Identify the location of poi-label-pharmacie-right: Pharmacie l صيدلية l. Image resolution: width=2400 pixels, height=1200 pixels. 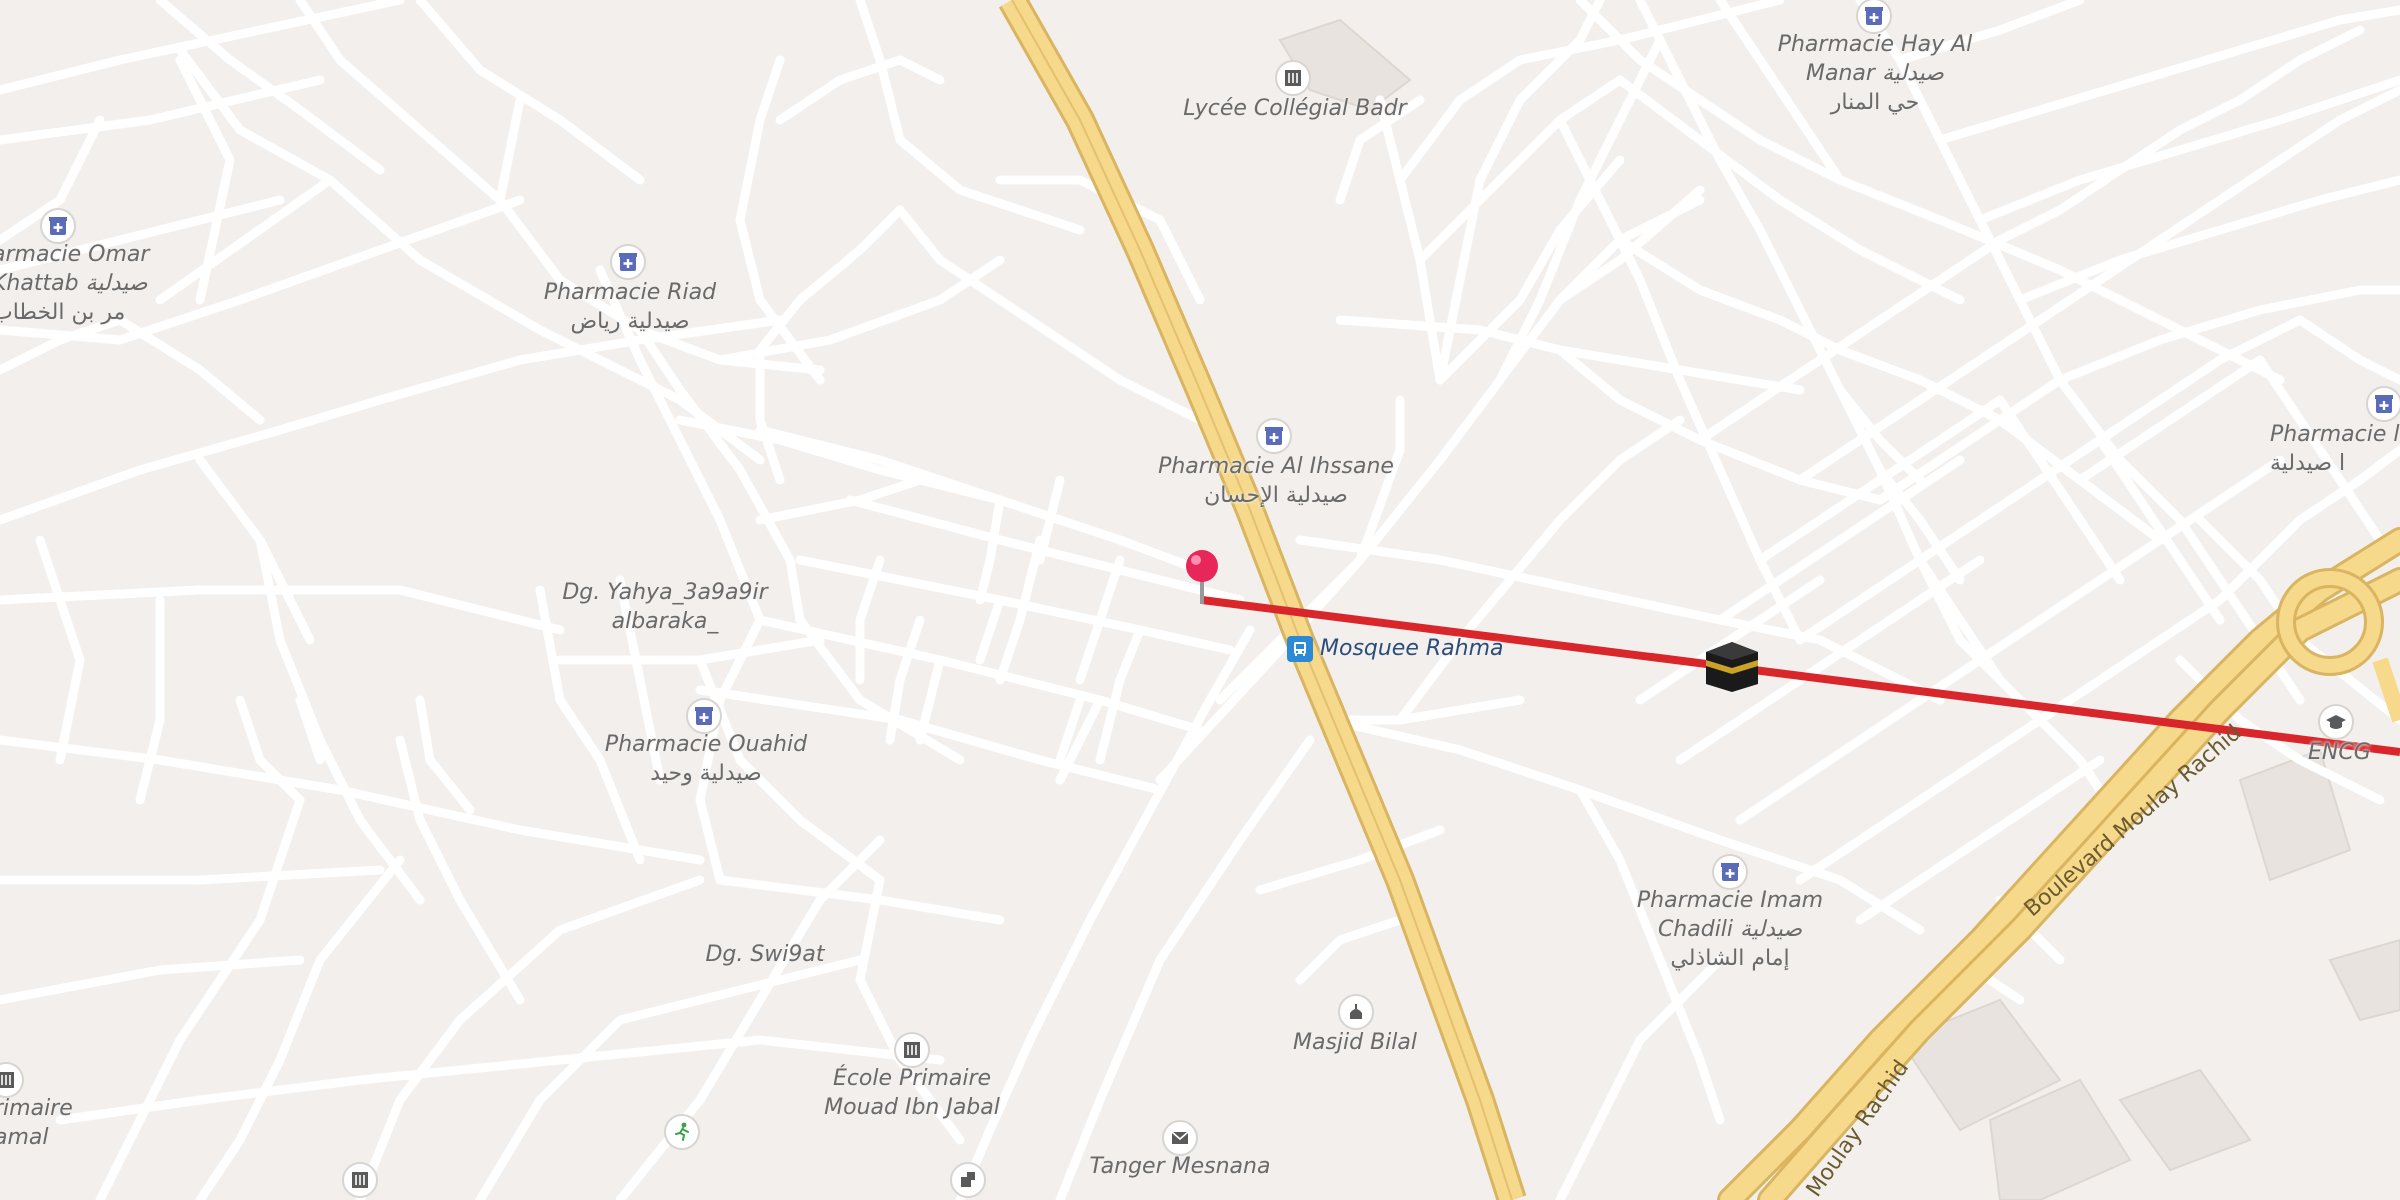
(2335, 449).